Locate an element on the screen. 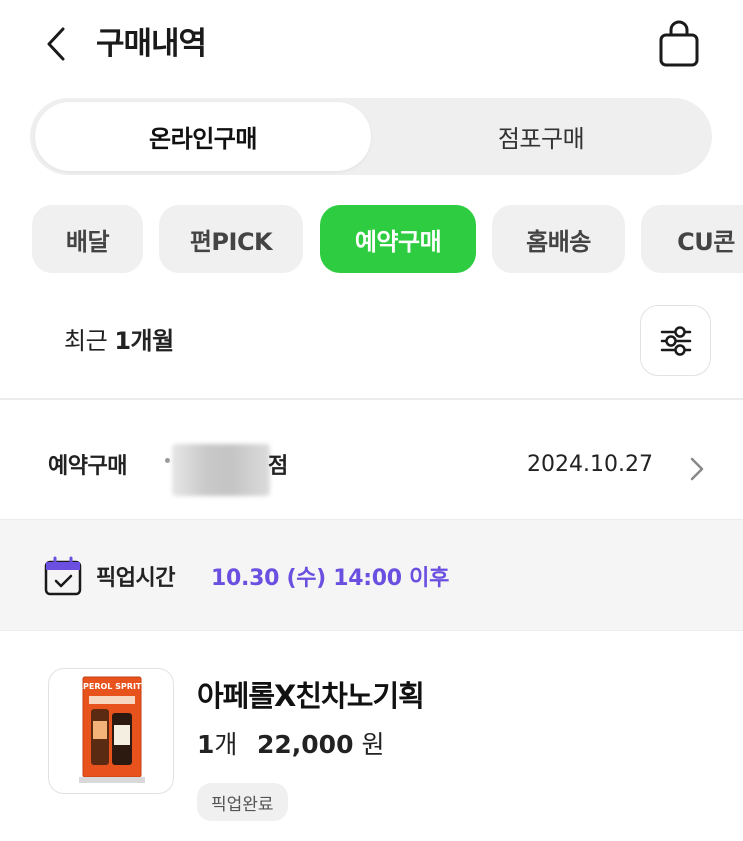  chip-home-delivery: 홈배송 is located at coordinates (558, 239).